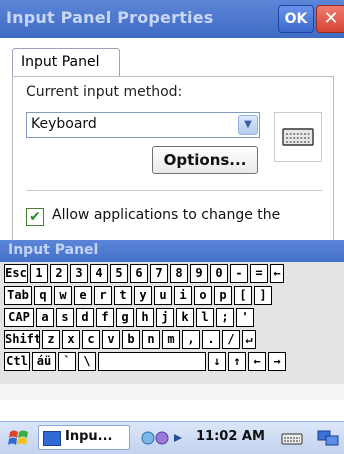 Image resolution: width=344 pixels, height=454 pixels. What do you see at coordinates (199, 273) in the screenshot?
I see `keyboard-key: 9` at bounding box center [199, 273].